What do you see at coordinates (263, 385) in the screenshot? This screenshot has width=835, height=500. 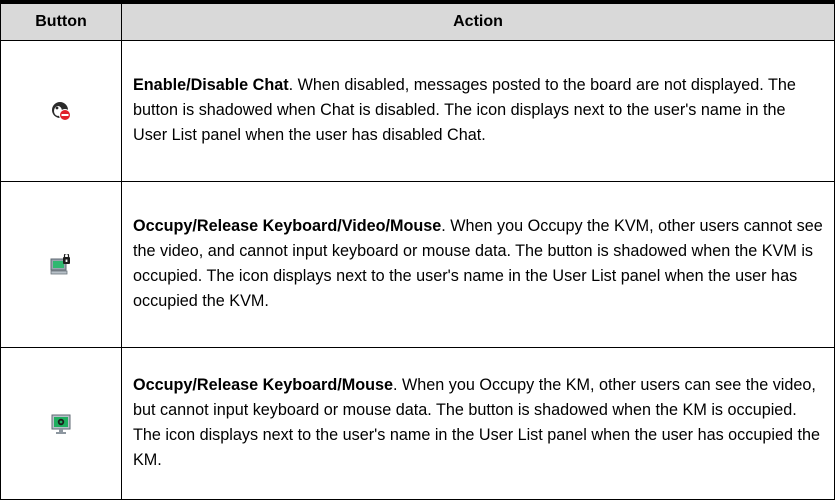 I see `action-title: Occupy/Release Keyboard/Mouse` at bounding box center [263, 385].